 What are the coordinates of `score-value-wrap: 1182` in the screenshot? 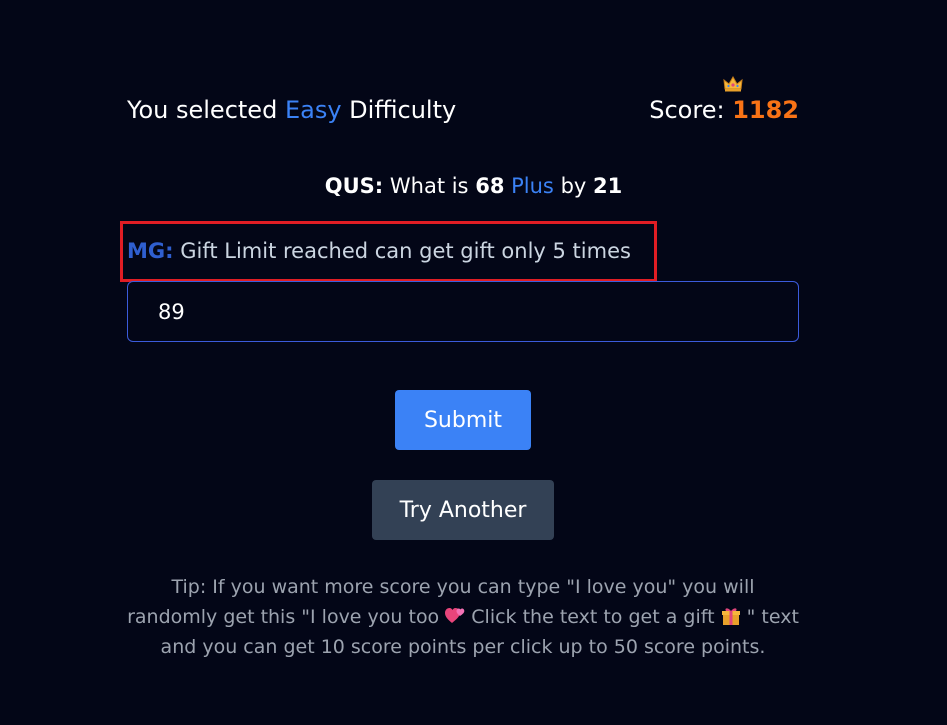 It's located at (761, 100).